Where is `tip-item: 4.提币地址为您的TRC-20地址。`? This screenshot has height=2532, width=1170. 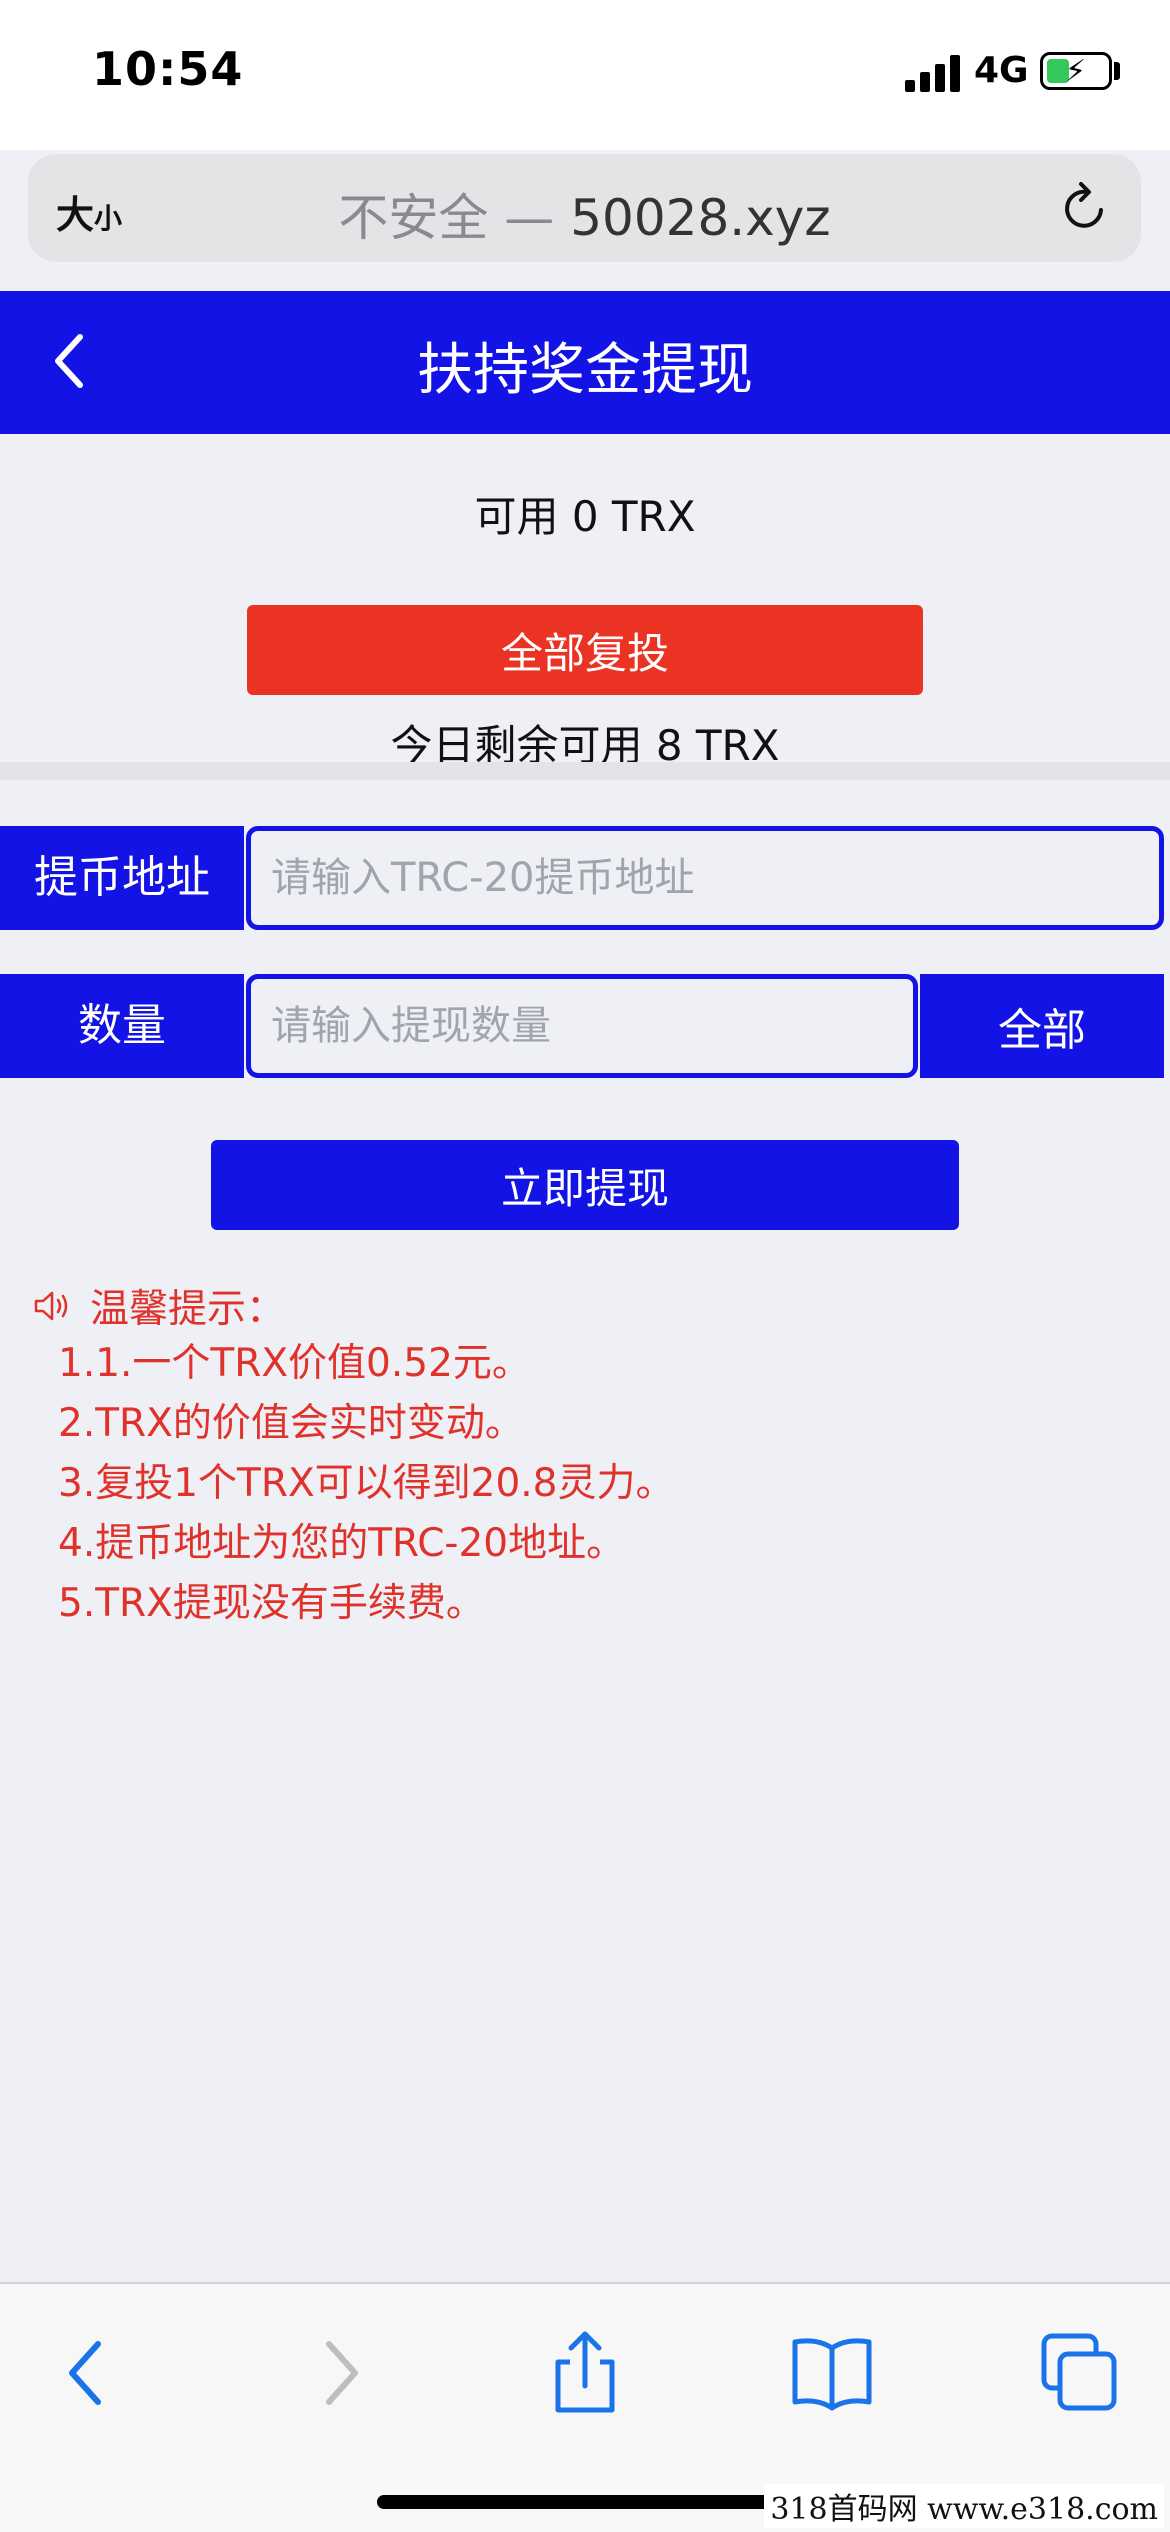
tip-item: 4.提币地址为您的TRC-20地址。 is located at coordinates (342, 1543).